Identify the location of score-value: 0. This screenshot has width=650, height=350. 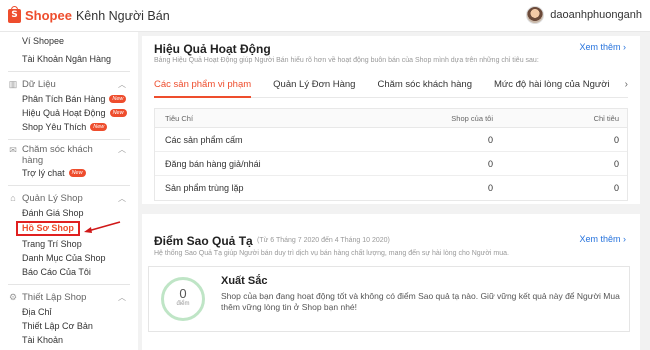
(183, 293).